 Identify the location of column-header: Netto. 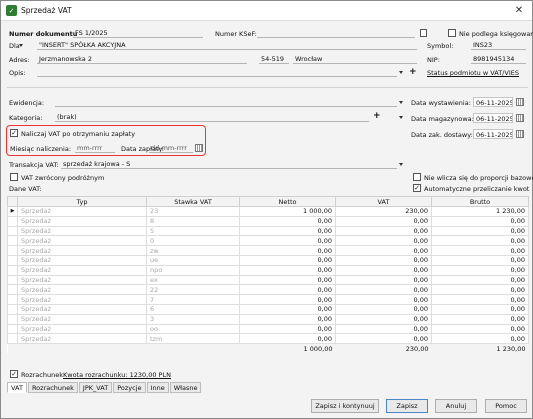
(287, 201).